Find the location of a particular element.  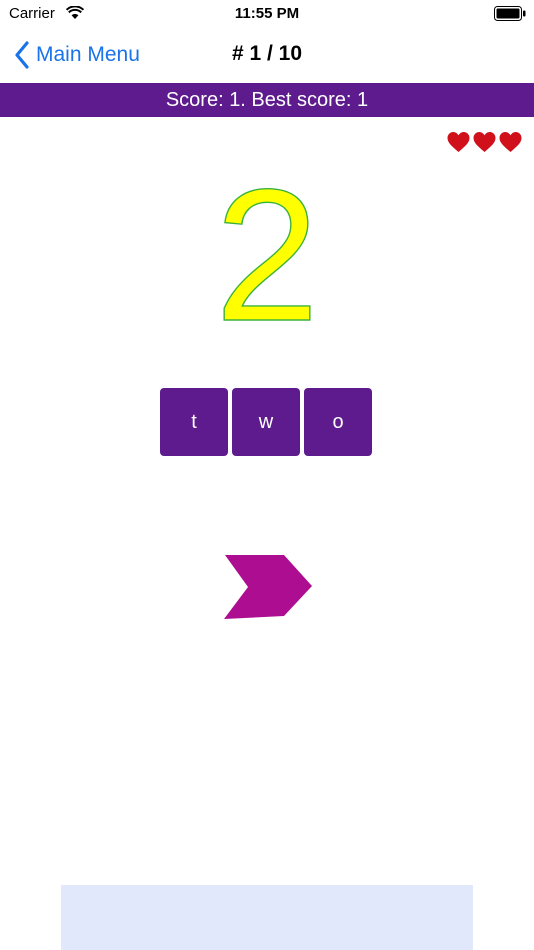

status-bar: Carrier 11:55 PM is located at coordinates (267, 14).